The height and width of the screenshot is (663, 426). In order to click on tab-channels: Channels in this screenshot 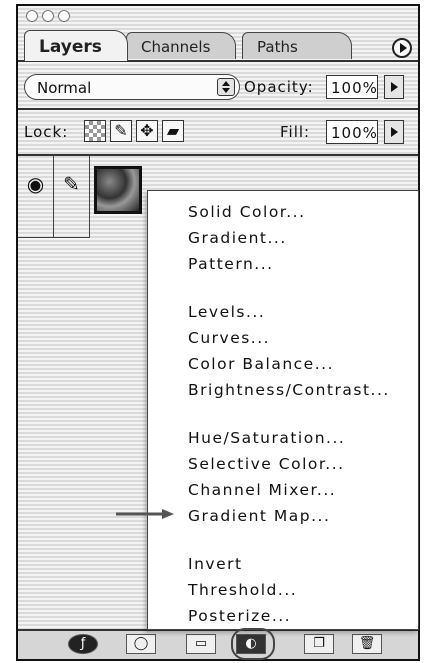, I will do `click(181, 45)`.